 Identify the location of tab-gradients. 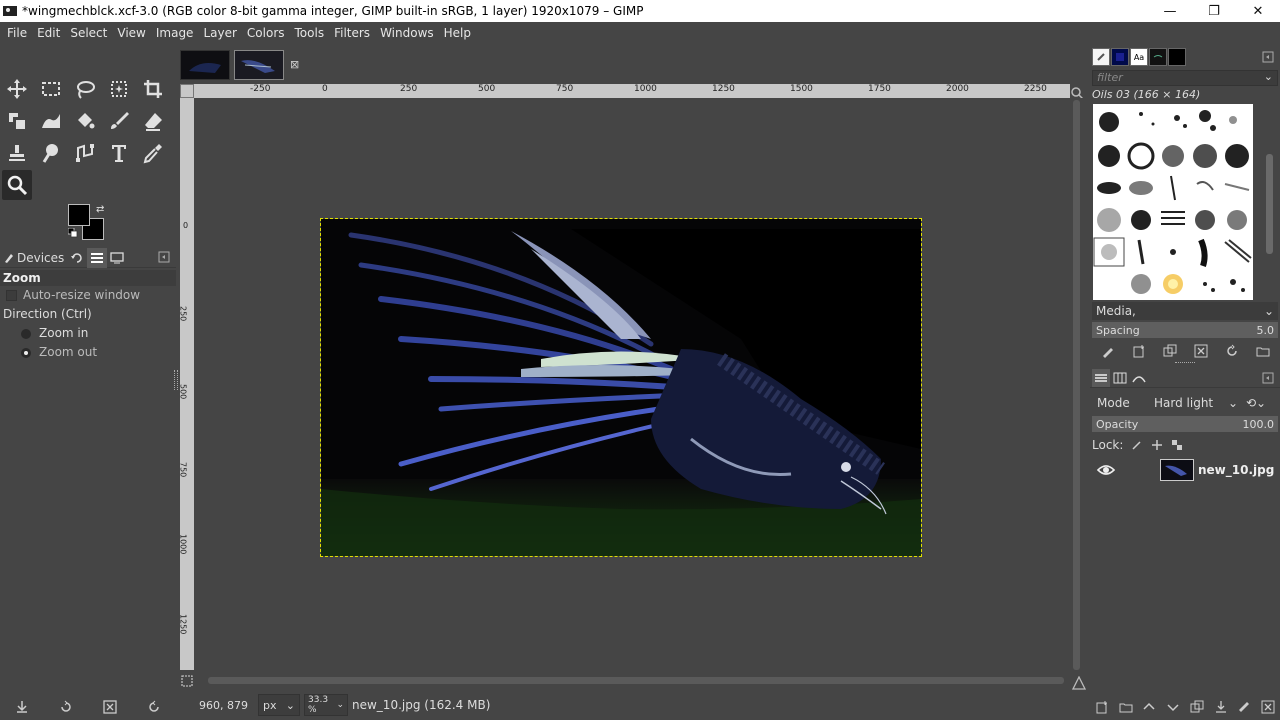
(1158, 57).